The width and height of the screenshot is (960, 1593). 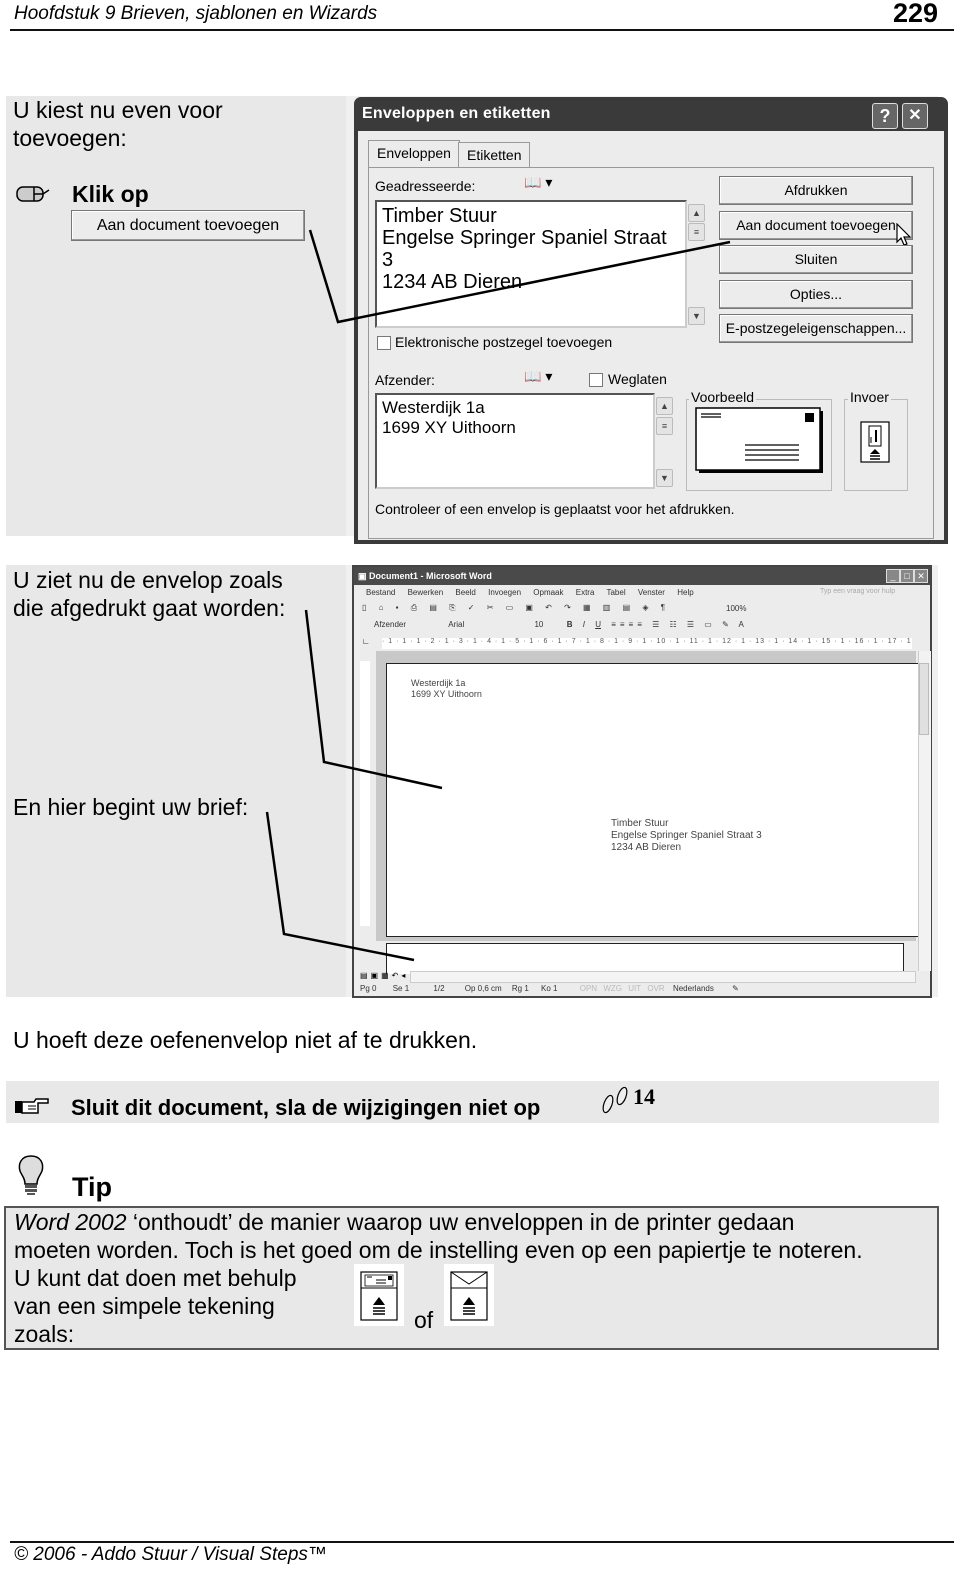 I want to click on footer-copyright: © 2006 - Addo Stuur / Visual Steps™, so click(x=170, y=1554).